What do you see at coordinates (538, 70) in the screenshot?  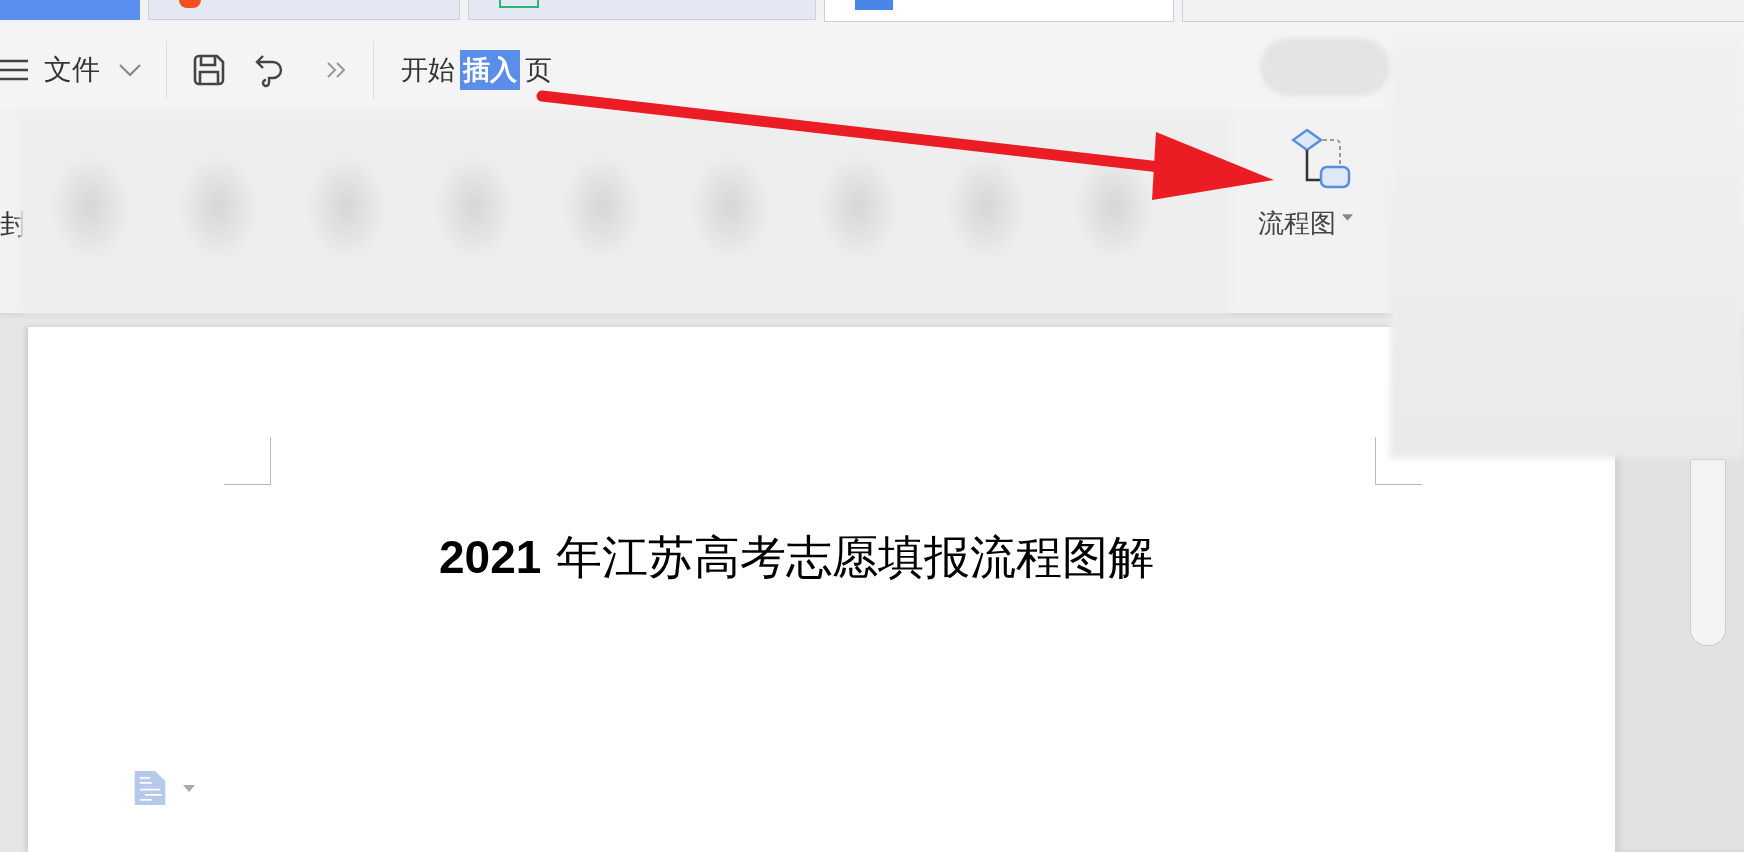 I see `ribbon-tab: 页` at bounding box center [538, 70].